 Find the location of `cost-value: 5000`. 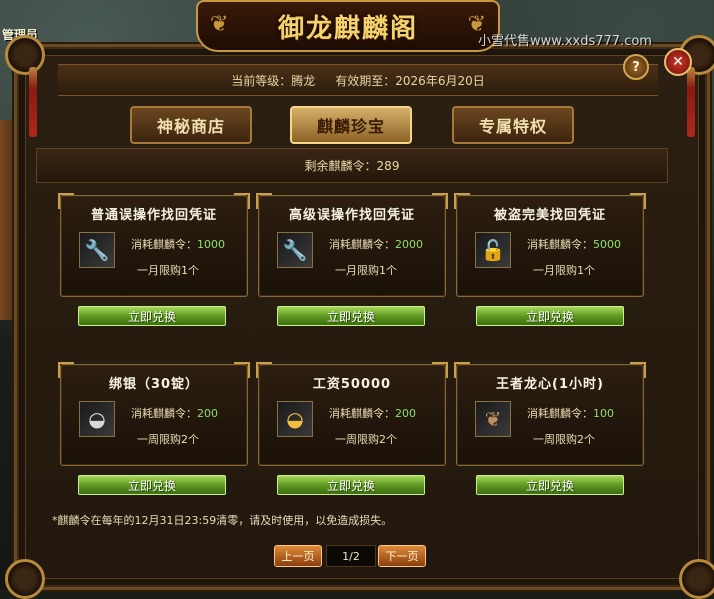

cost-value: 5000 is located at coordinates (607, 244).